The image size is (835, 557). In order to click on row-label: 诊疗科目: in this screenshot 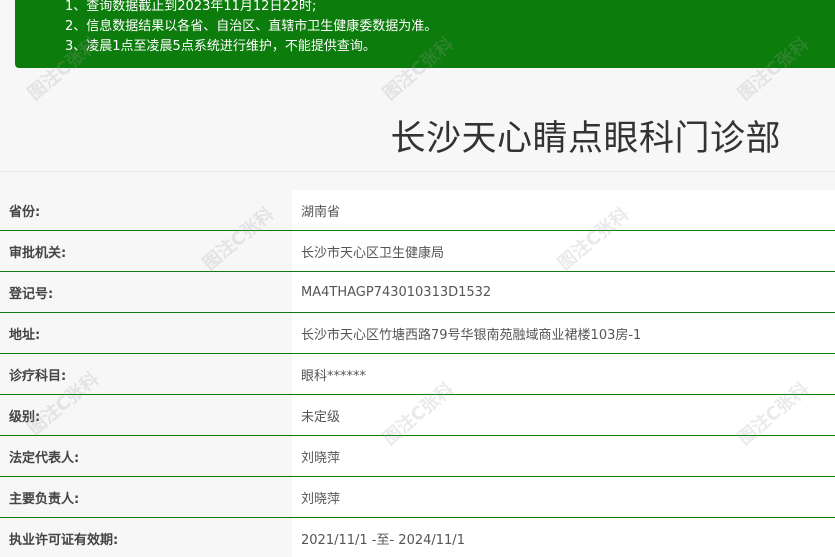, I will do `click(146, 374)`.